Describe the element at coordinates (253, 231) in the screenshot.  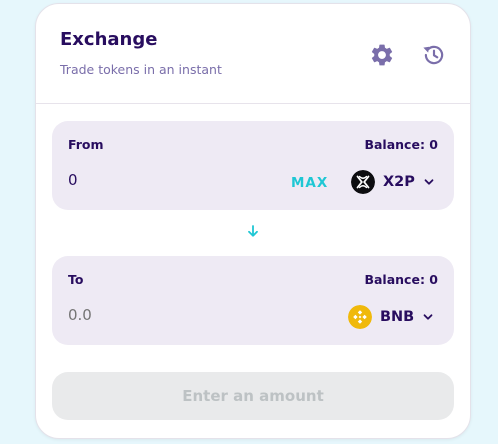
I see `arrow-down-icon` at that location.